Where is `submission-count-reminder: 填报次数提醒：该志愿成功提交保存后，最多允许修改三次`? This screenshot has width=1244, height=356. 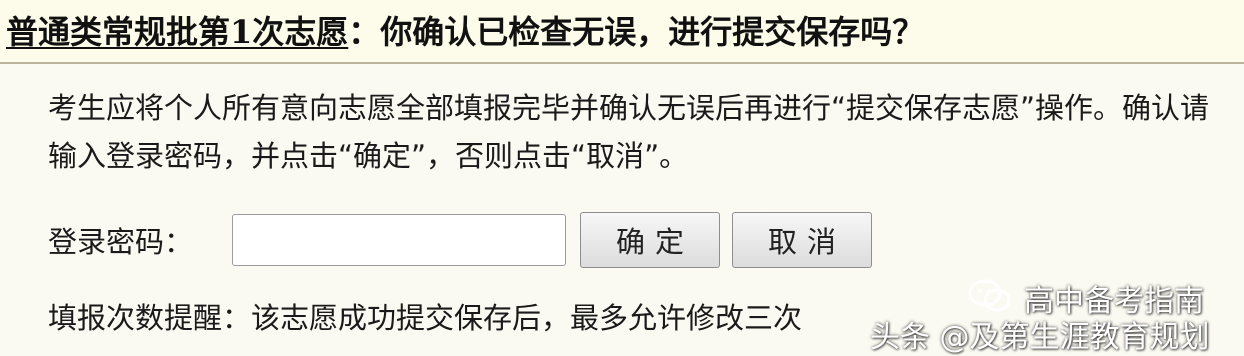
submission-count-reminder: 填报次数提醒：该志愿成功提交保存后，最多允许修改三次 is located at coordinates (425, 318).